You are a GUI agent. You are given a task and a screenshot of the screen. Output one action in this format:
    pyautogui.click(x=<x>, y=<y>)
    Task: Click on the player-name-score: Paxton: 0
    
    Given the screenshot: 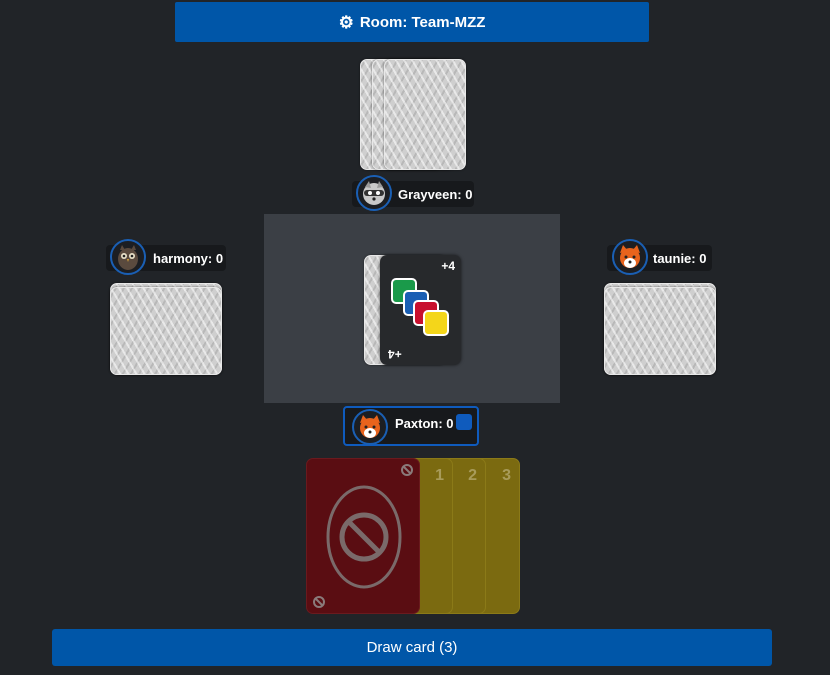 What is the action you would take?
    pyautogui.click(x=424, y=423)
    